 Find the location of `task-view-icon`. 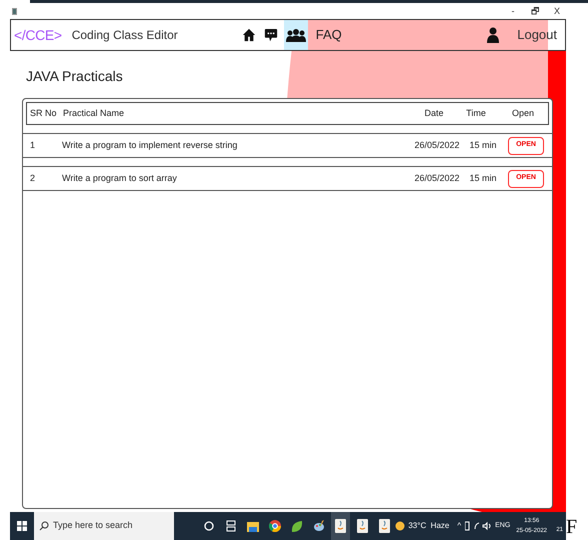

task-view-icon is located at coordinates (231, 526).